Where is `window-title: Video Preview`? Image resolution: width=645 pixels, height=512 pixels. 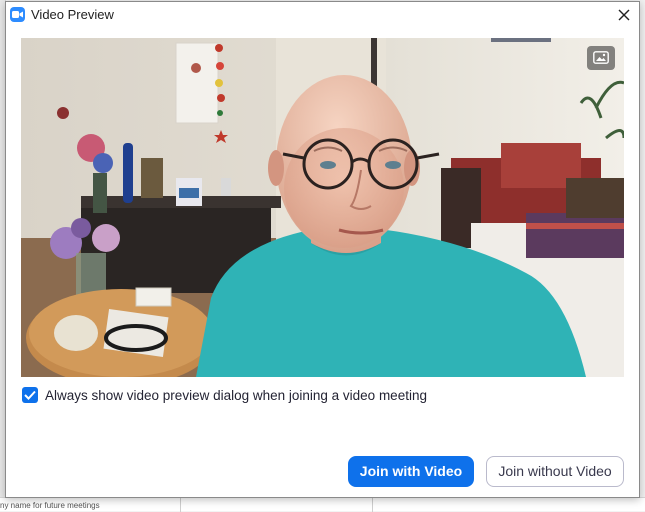
window-title: Video Preview is located at coordinates (72, 14).